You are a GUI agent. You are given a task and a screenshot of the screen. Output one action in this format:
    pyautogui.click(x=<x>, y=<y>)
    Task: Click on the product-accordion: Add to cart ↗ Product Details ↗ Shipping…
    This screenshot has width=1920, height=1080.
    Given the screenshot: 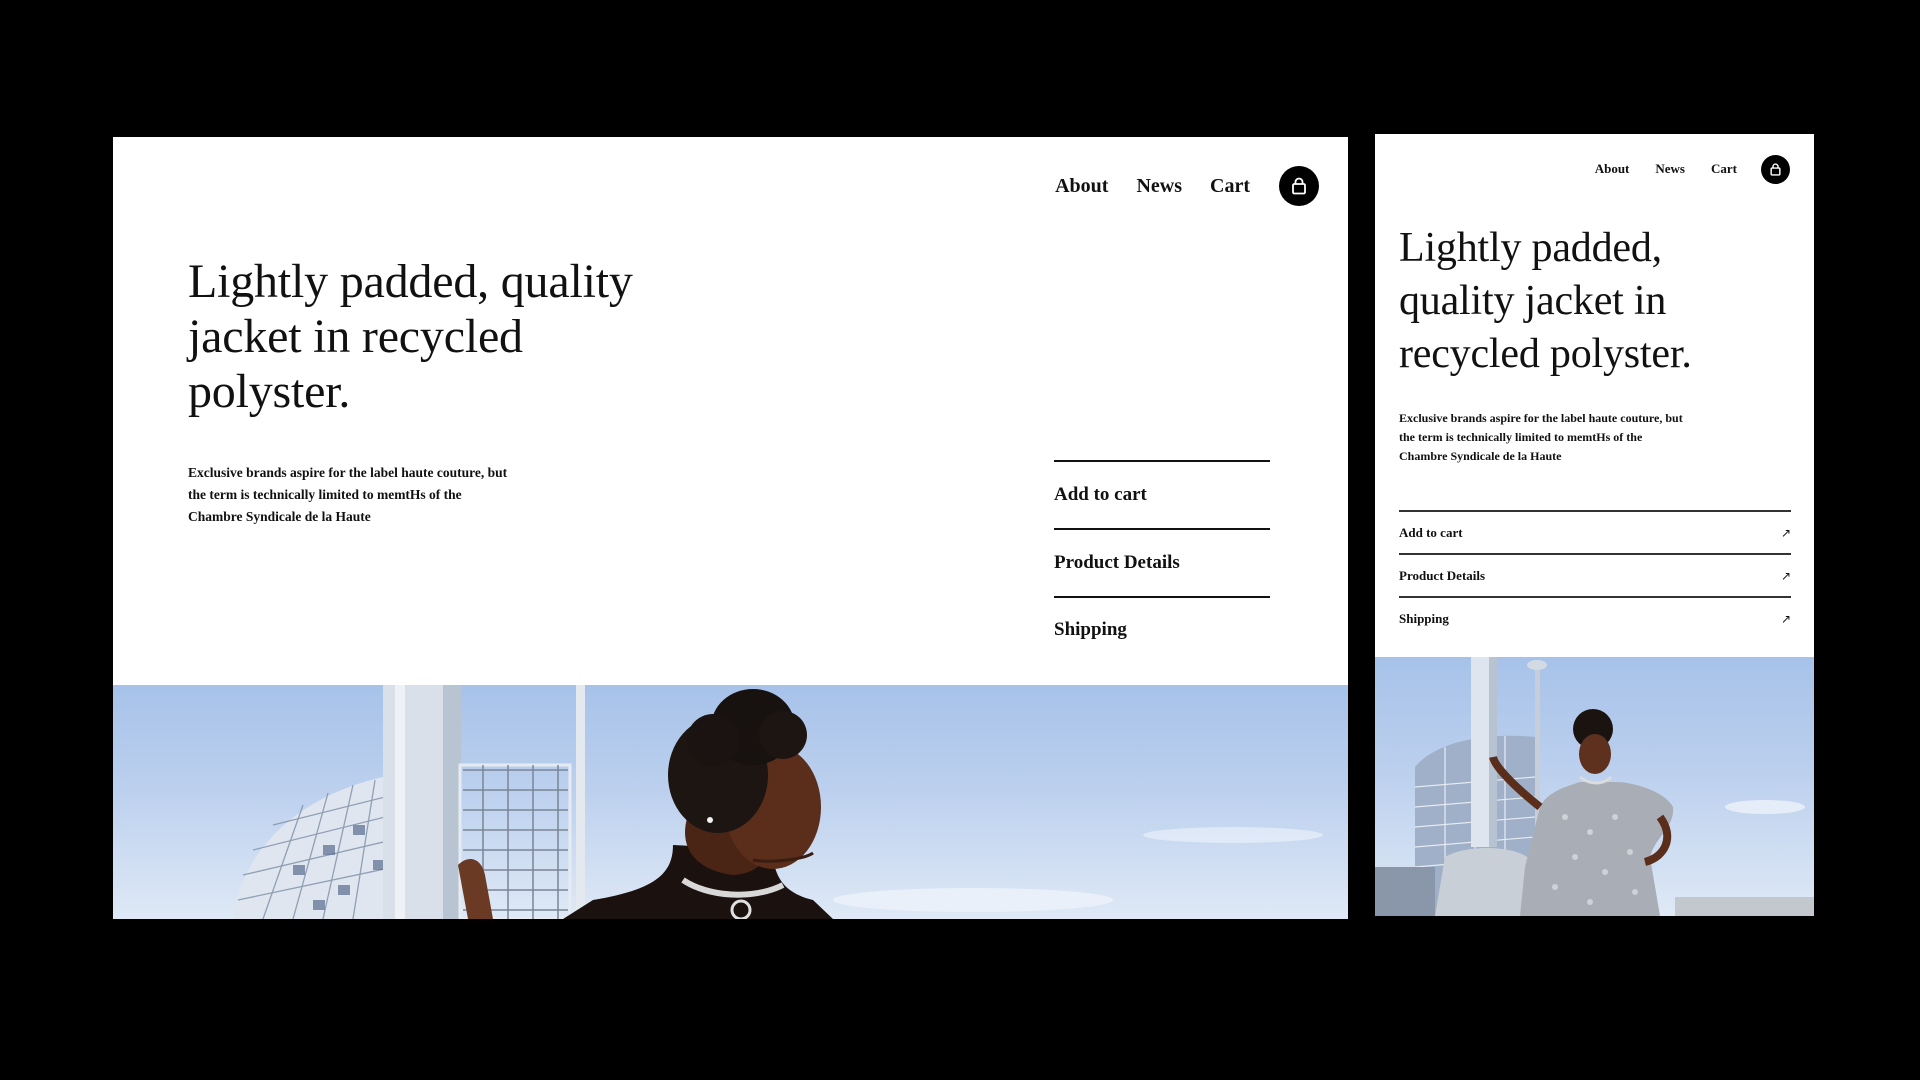 What is the action you would take?
    pyautogui.click(x=1595, y=574)
    